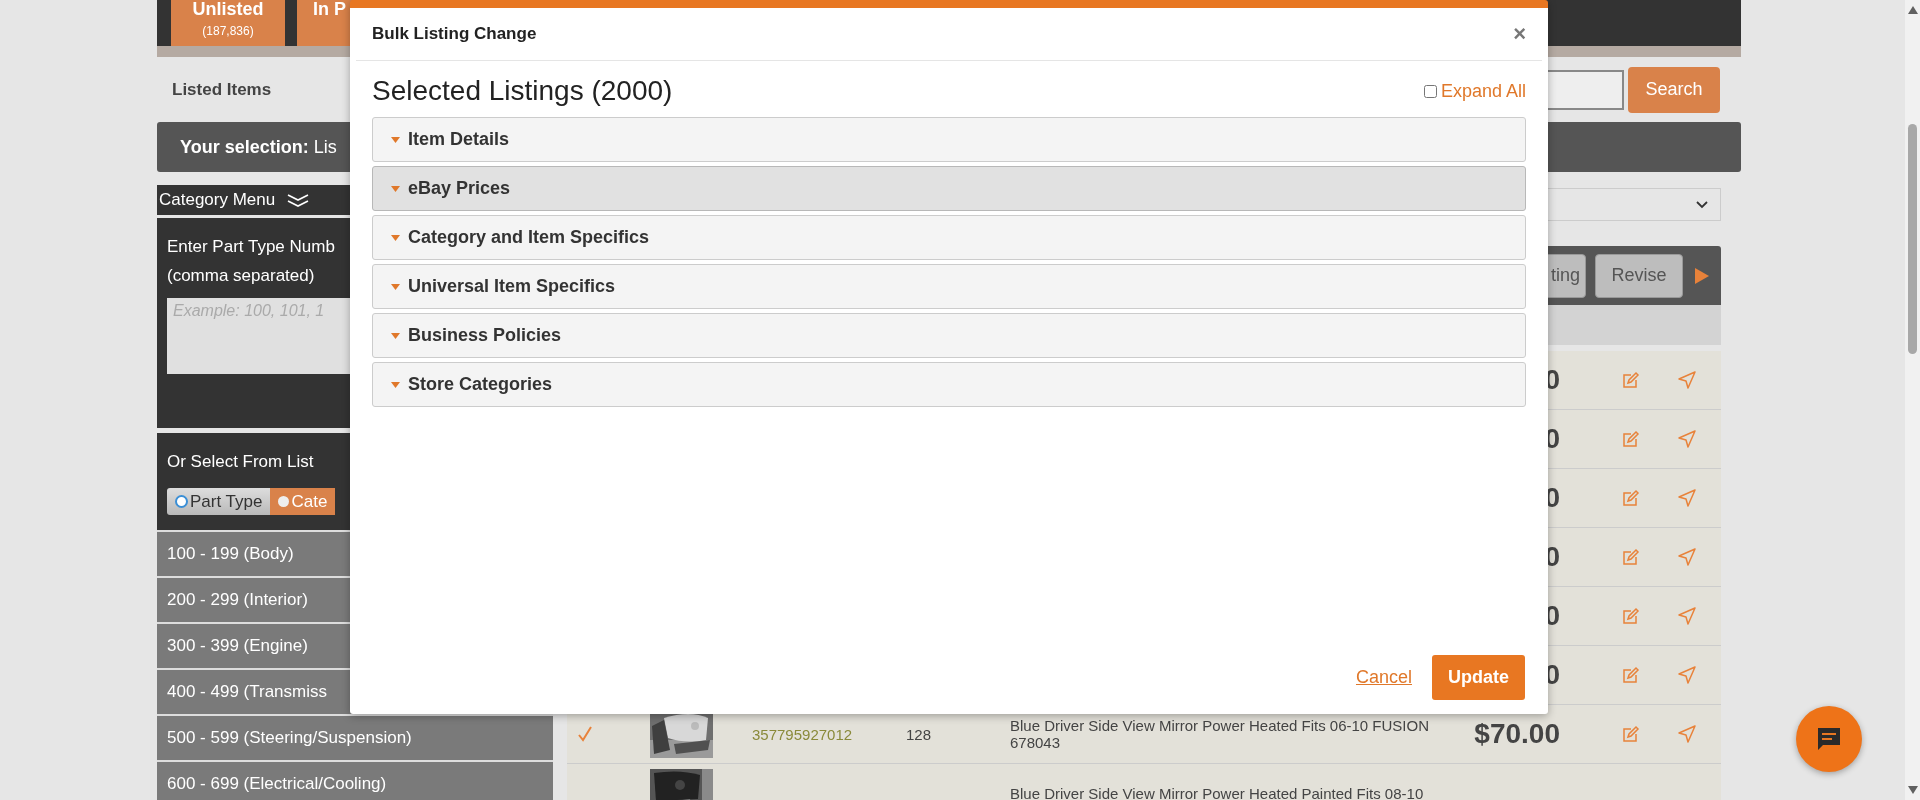 Image resolution: width=1920 pixels, height=800 pixels. What do you see at coordinates (1517, 733) in the screenshot?
I see `price: $70.00` at bounding box center [1517, 733].